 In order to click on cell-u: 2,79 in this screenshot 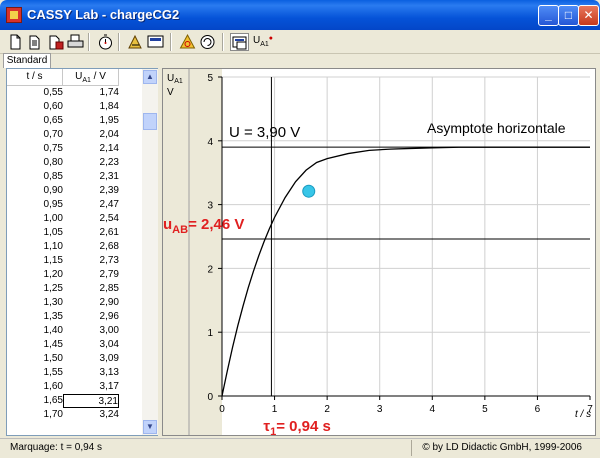, I will do `click(91, 275)`.